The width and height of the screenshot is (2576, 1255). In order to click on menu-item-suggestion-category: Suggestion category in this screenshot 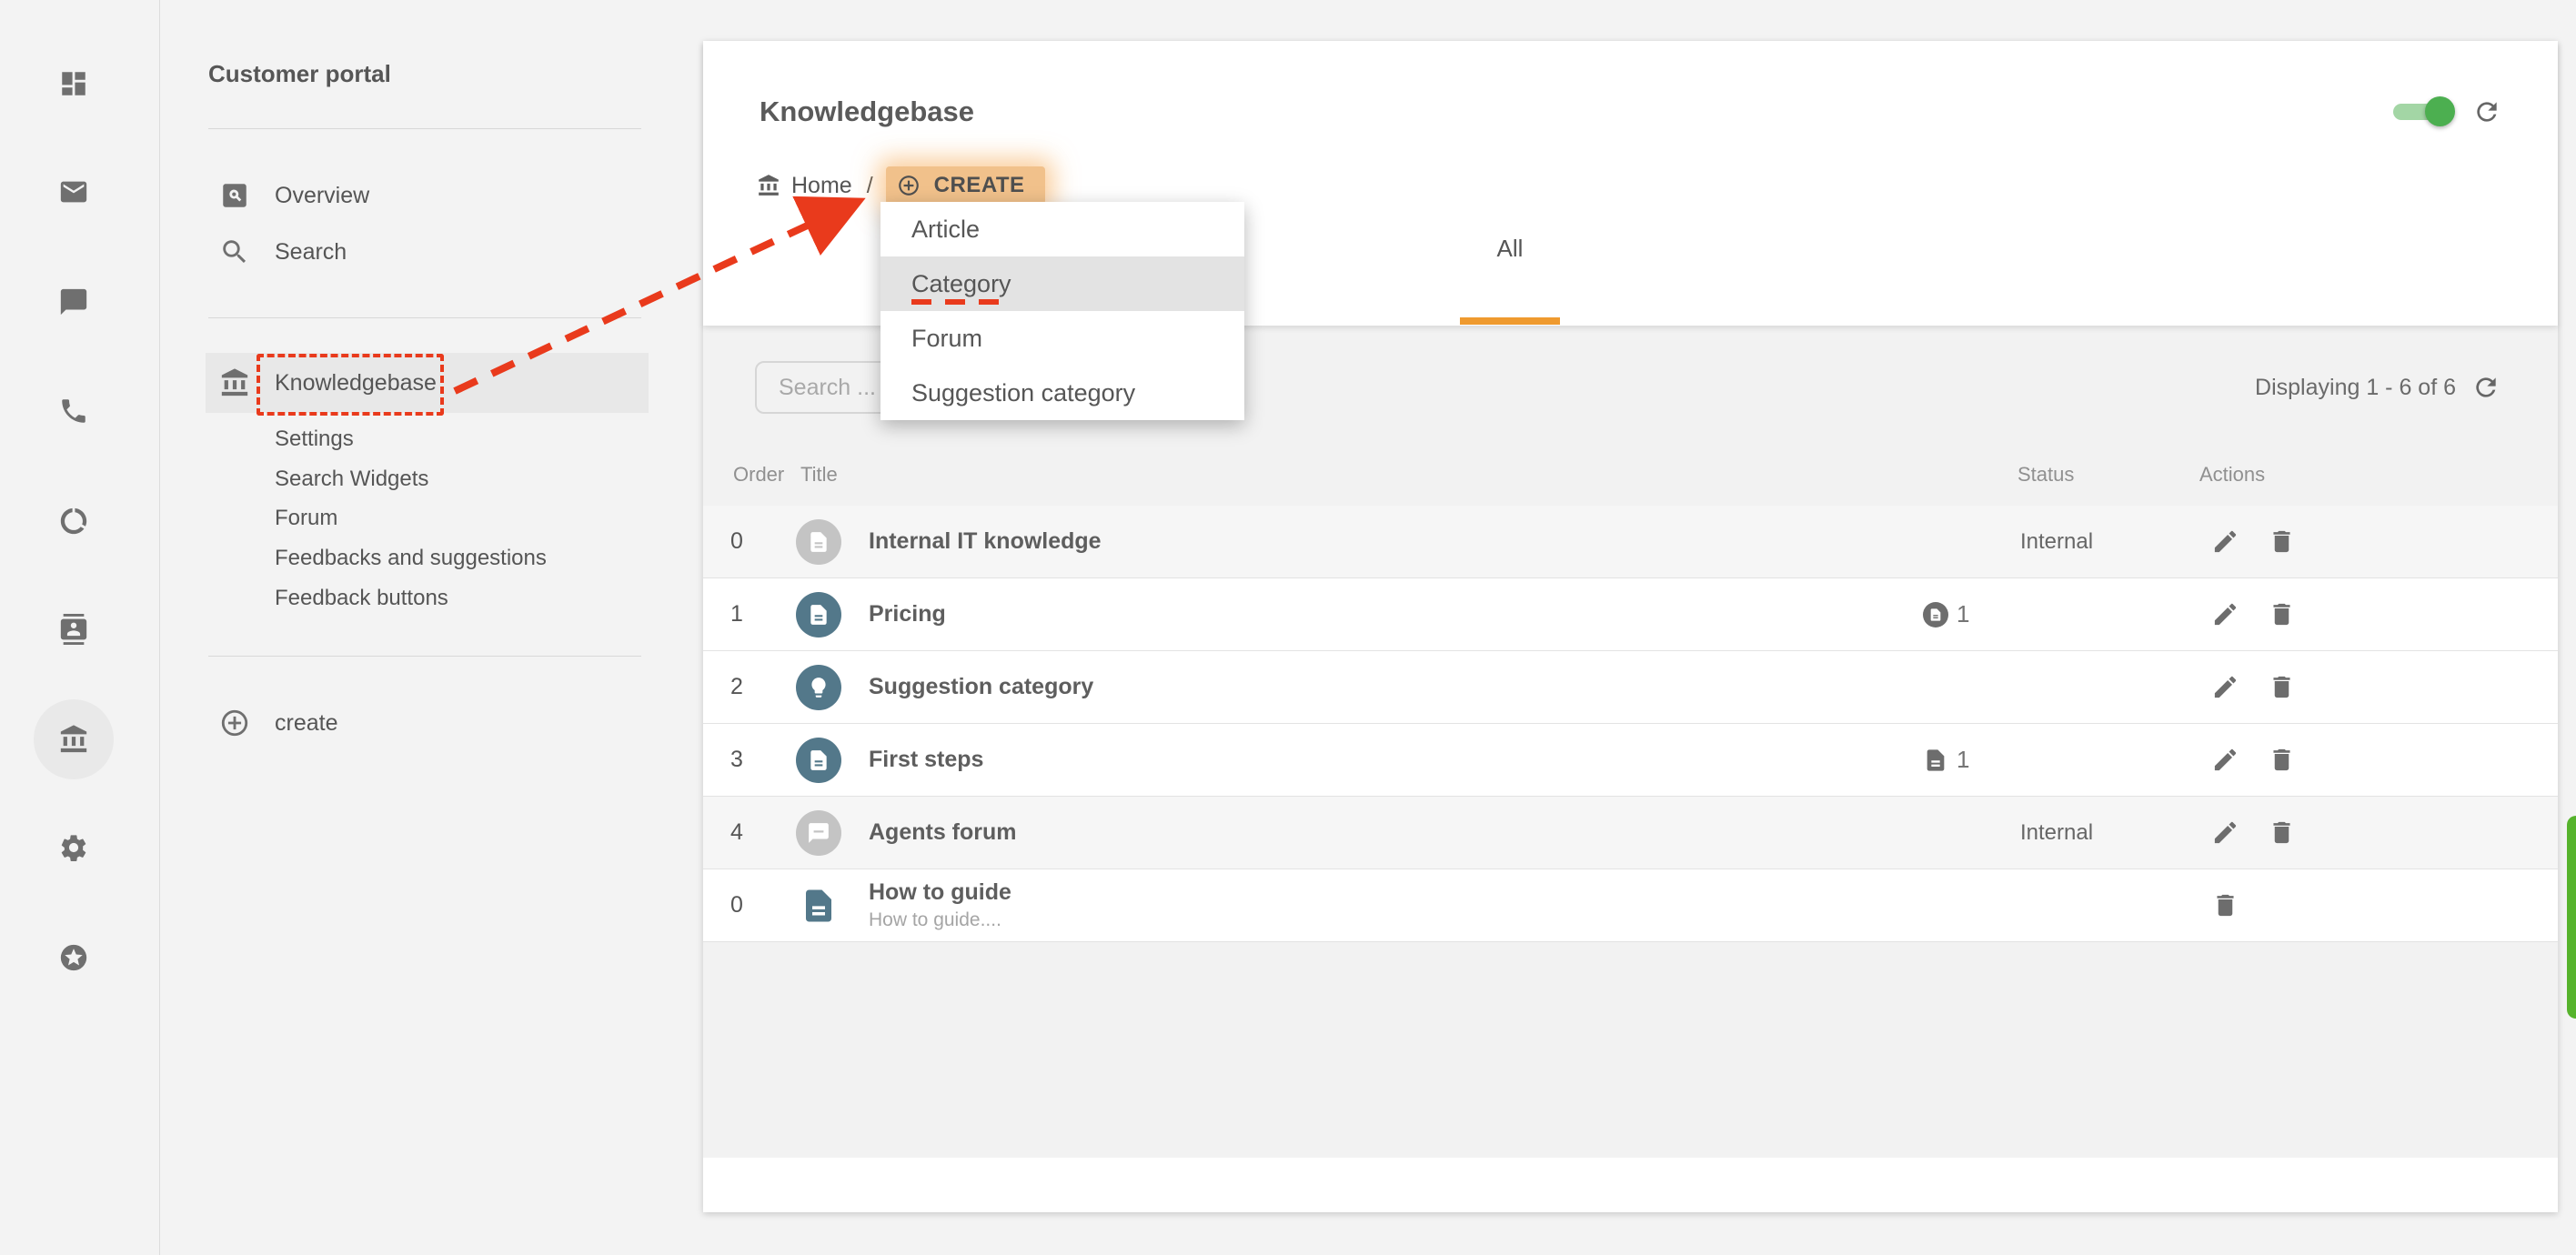, I will do `click(1062, 393)`.